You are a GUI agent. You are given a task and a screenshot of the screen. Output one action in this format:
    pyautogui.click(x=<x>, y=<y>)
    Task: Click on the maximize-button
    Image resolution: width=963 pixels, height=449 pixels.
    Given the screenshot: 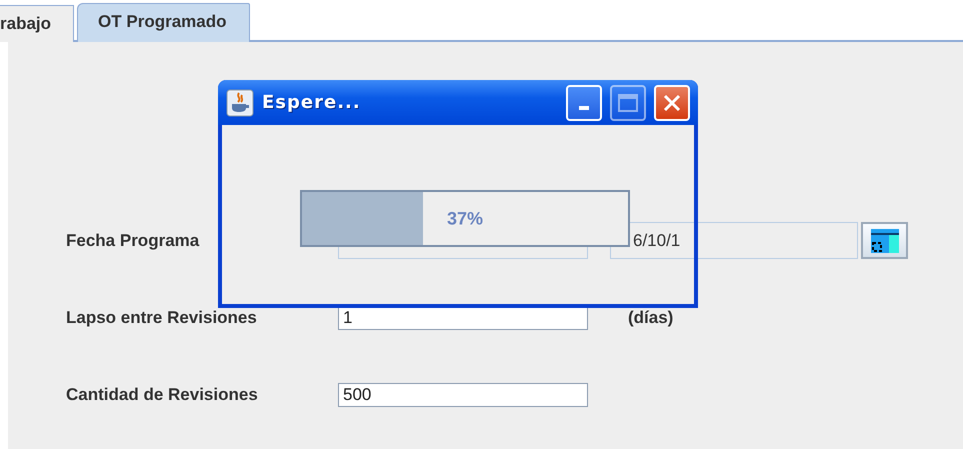 What is the action you would take?
    pyautogui.click(x=628, y=102)
    